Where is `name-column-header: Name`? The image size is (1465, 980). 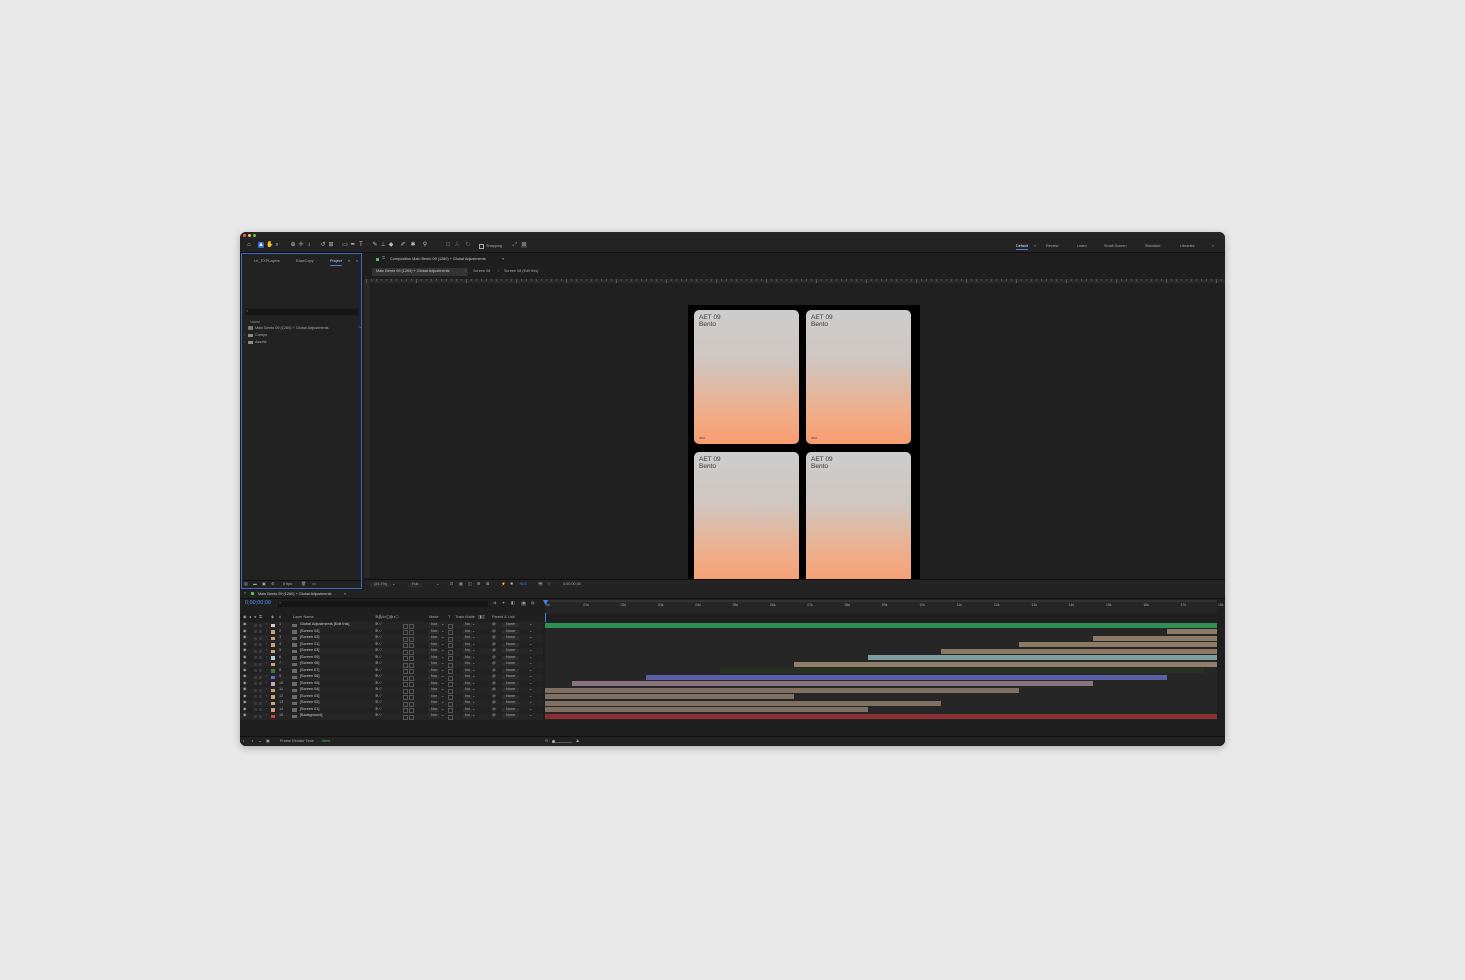 name-column-header: Name is located at coordinates (255, 322).